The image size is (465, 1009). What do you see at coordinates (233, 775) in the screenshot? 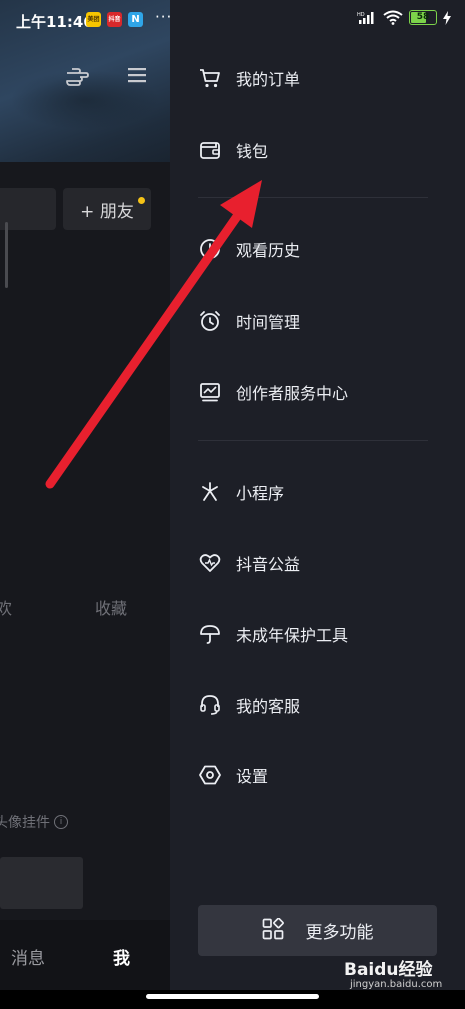
I see `menu-item-settings: 设置` at bounding box center [233, 775].